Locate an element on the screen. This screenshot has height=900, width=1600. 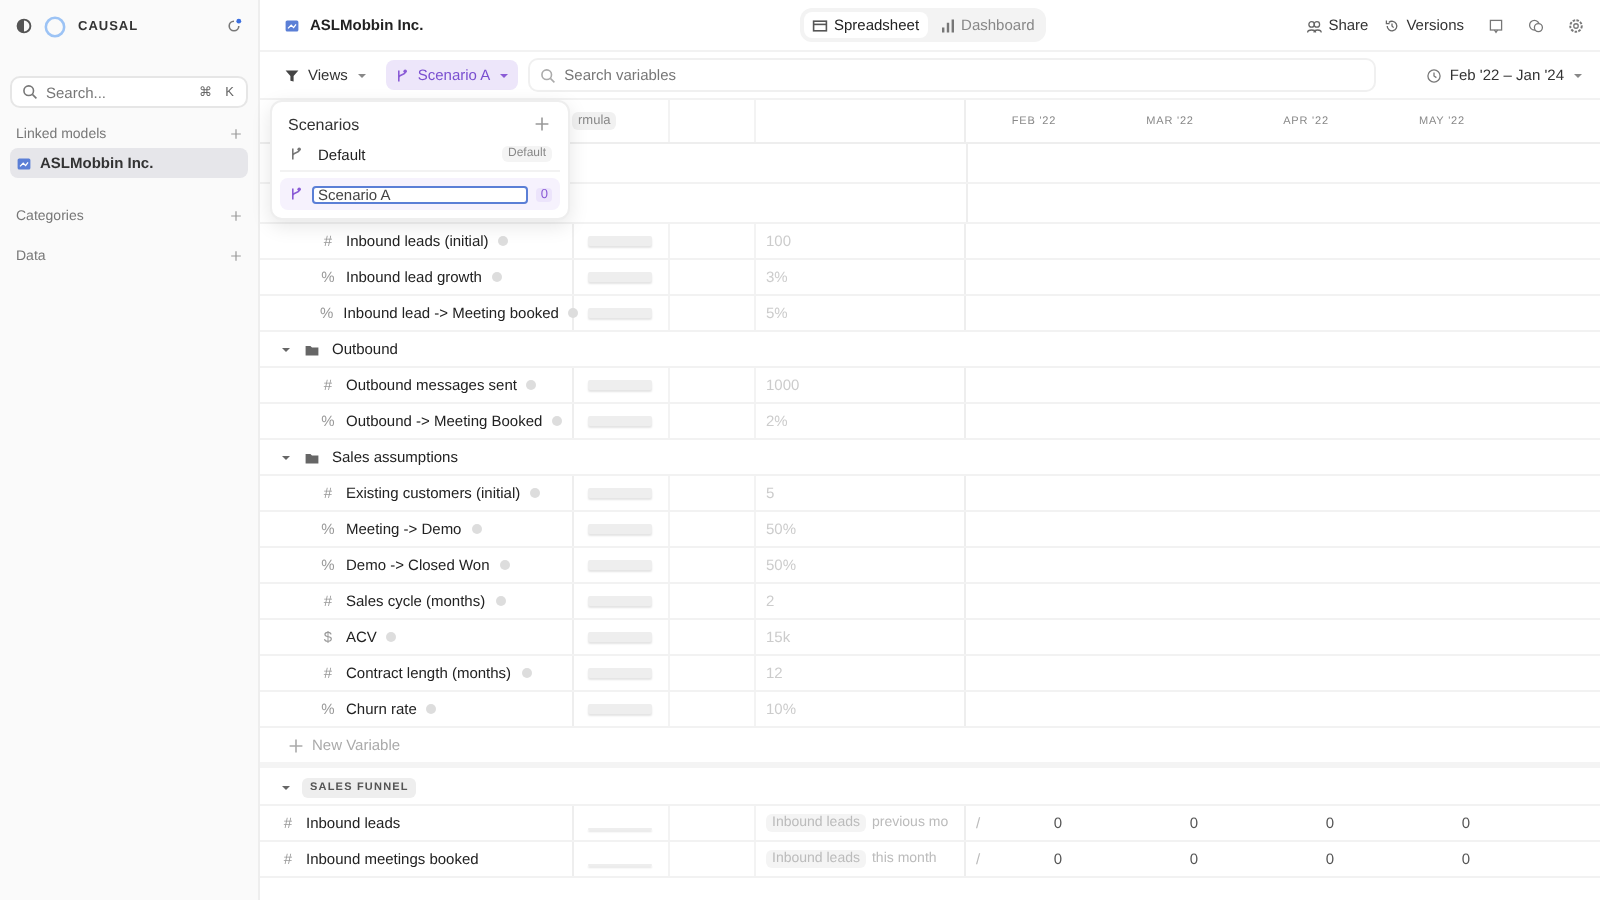
settings-icon is located at coordinates (1576, 25).